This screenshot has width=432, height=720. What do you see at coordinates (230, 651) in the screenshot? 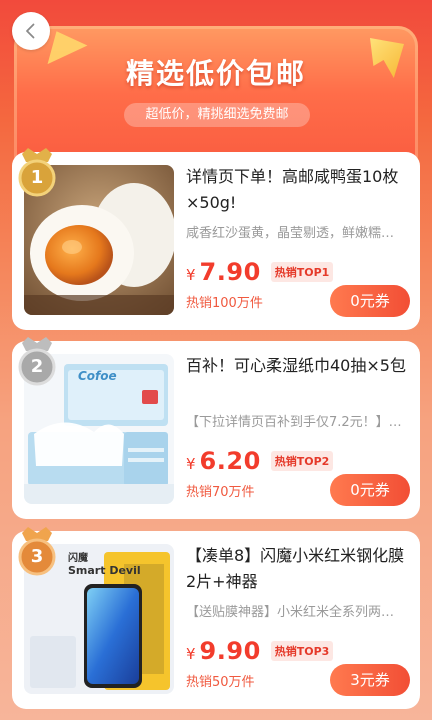
I see `product-price: 9.90` at bounding box center [230, 651].